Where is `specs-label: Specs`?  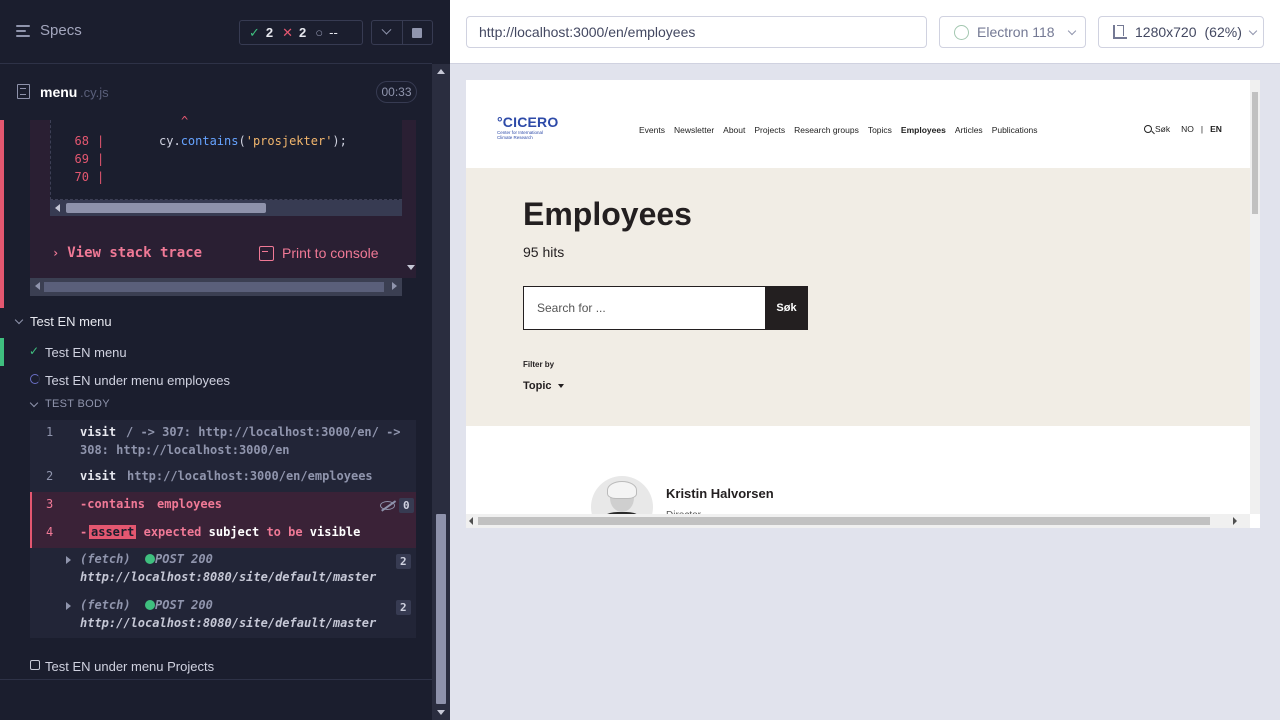 specs-label: Specs is located at coordinates (61, 30).